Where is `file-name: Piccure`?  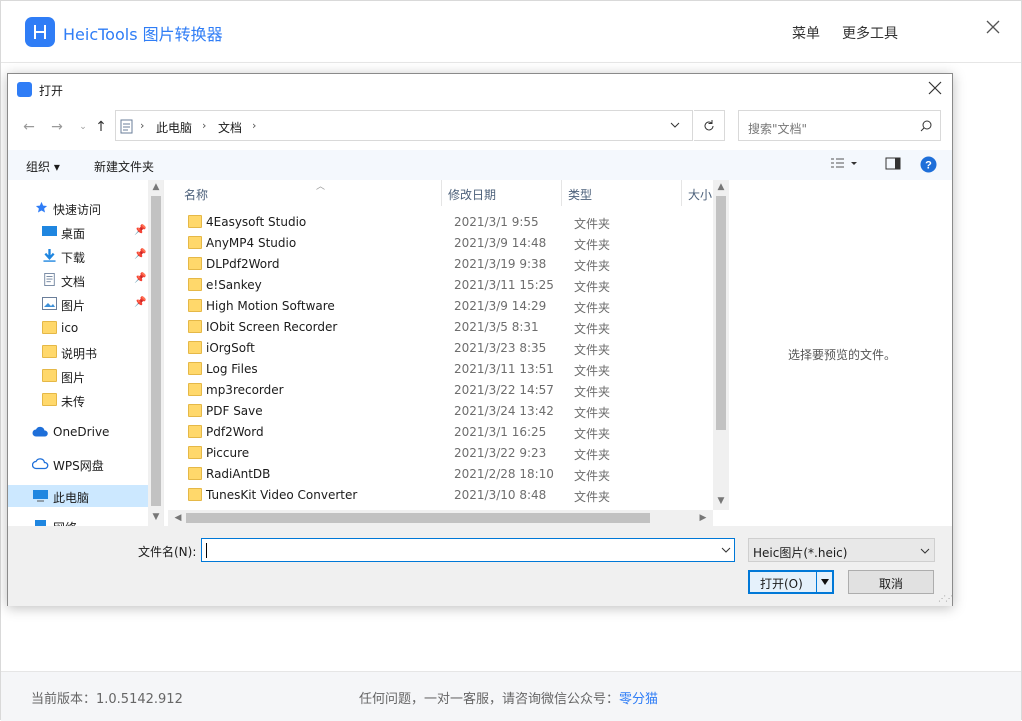 file-name: Piccure is located at coordinates (228, 453).